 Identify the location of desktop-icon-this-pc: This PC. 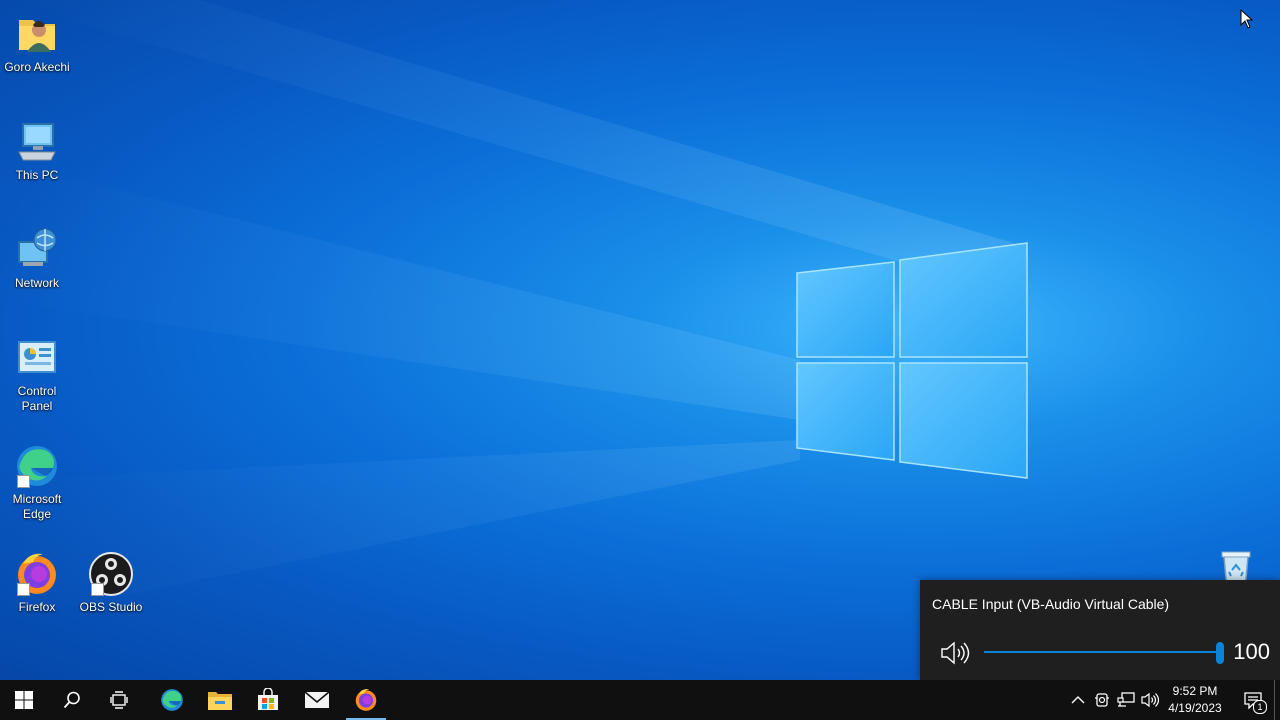
(37, 150).